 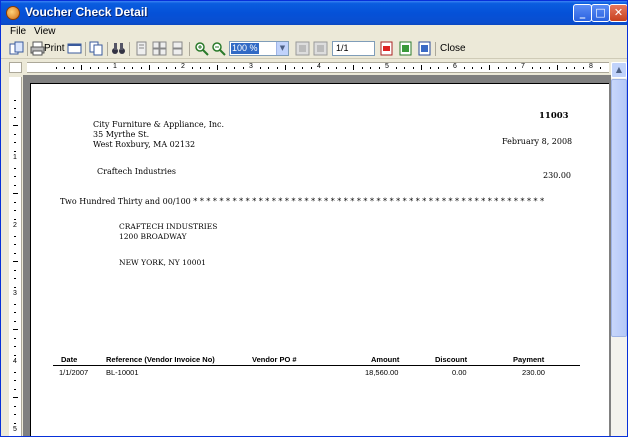 I want to click on single-page-icon, so click(x=141, y=48).